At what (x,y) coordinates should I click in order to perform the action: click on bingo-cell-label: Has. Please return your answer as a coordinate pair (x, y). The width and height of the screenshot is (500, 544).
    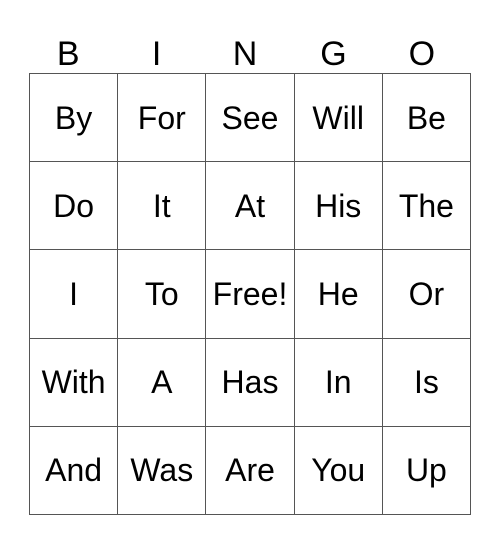
    Looking at the image, I should click on (250, 382).